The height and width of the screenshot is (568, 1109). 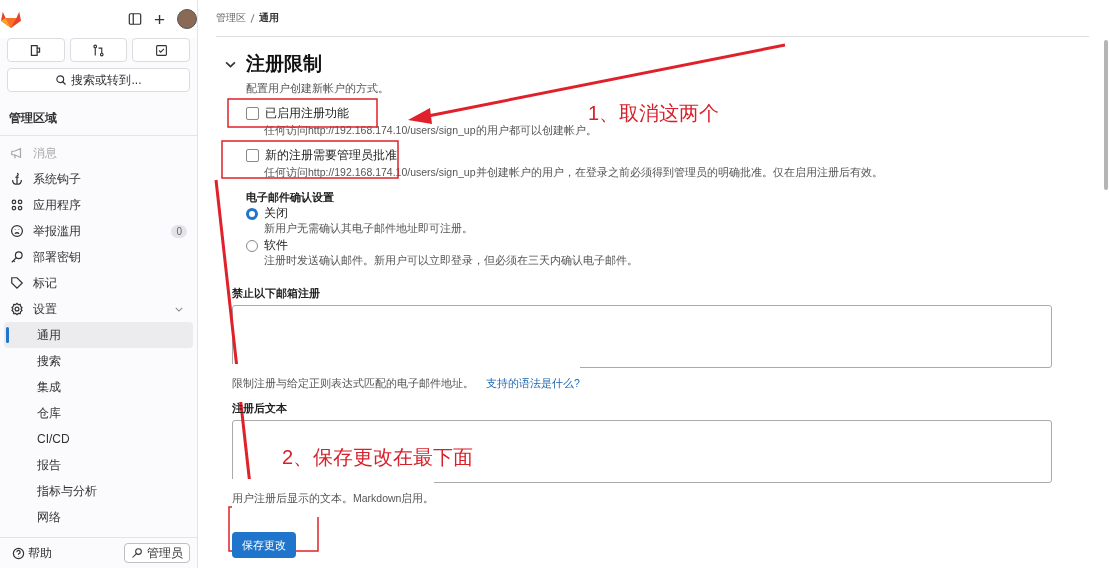 What do you see at coordinates (98, 335) in the screenshot?
I see `nav-subitem: 通用` at bounding box center [98, 335].